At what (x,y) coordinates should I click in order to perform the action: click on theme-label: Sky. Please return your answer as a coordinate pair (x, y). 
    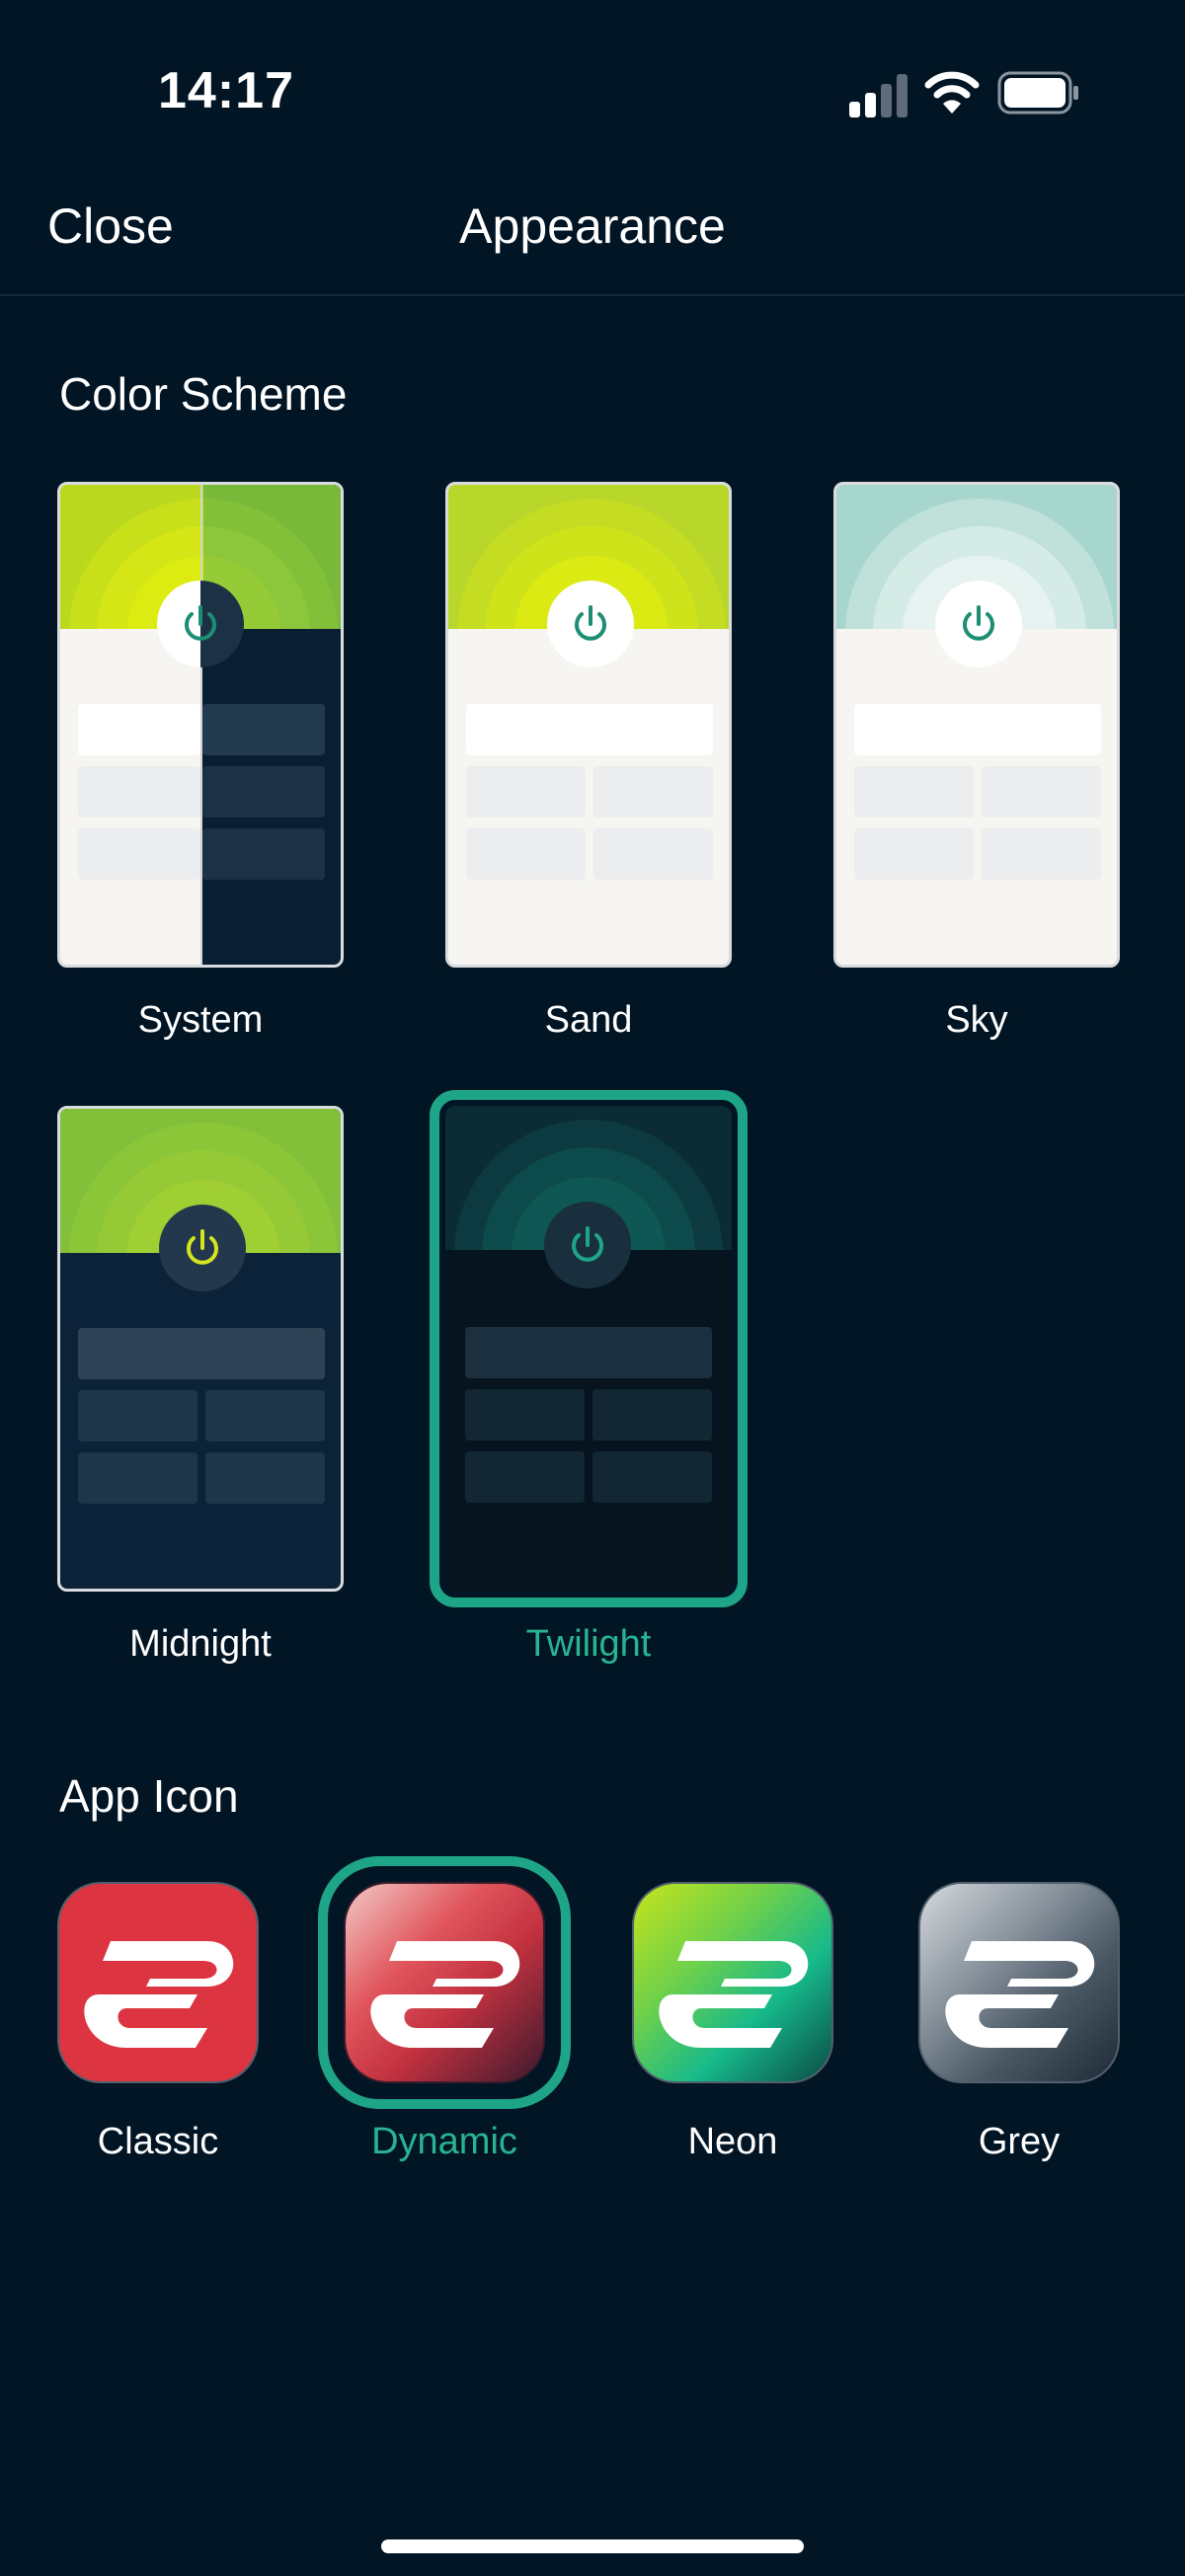
    Looking at the image, I should click on (977, 1020).